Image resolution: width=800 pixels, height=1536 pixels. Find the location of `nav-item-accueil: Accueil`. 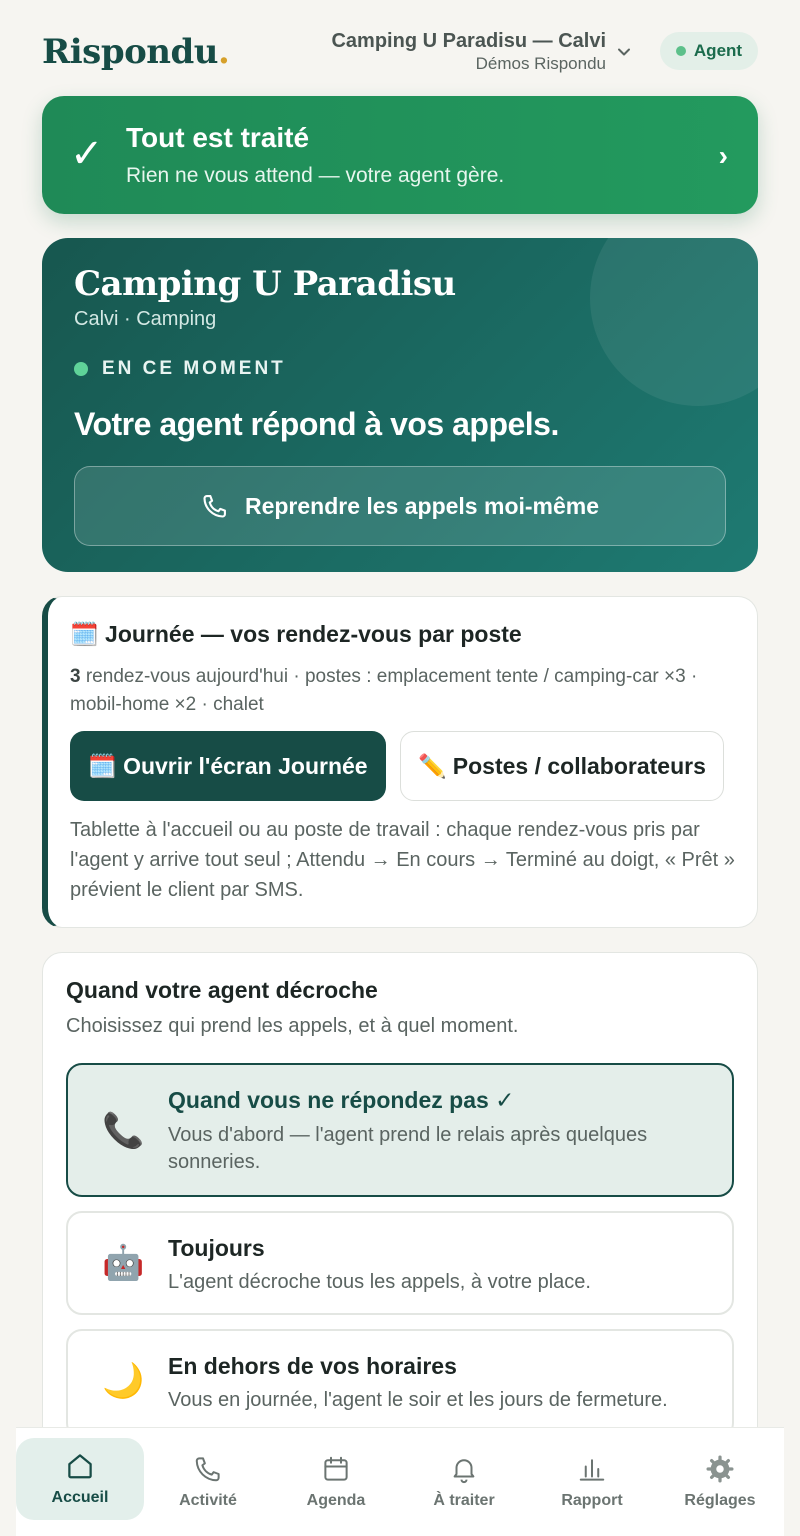

nav-item-accueil: Accueil is located at coordinates (80, 1479).